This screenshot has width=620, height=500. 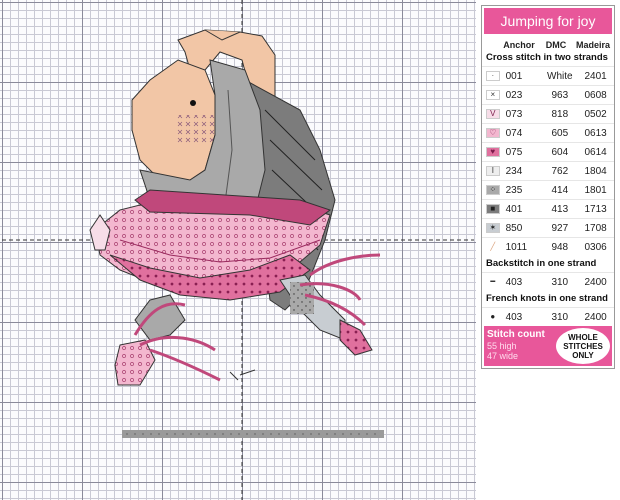 What do you see at coordinates (560, 114) in the screenshot?
I see `dmc-value: 818` at bounding box center [560, 114].